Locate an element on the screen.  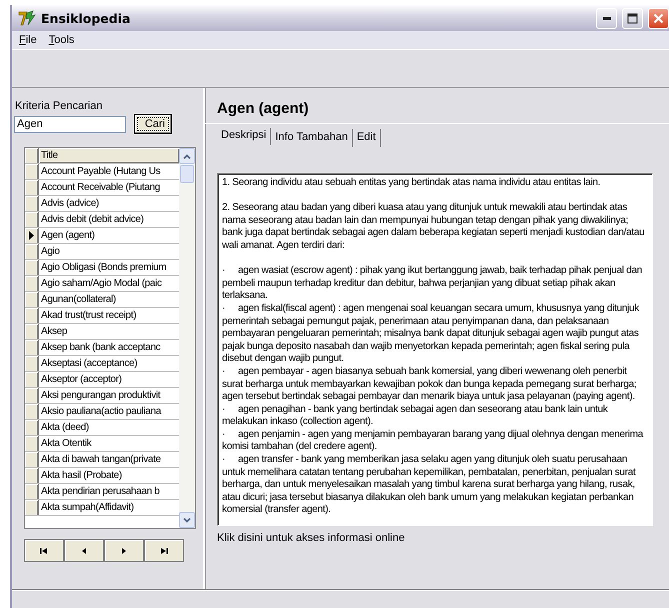
first-button is located at coordinates (44, 550).